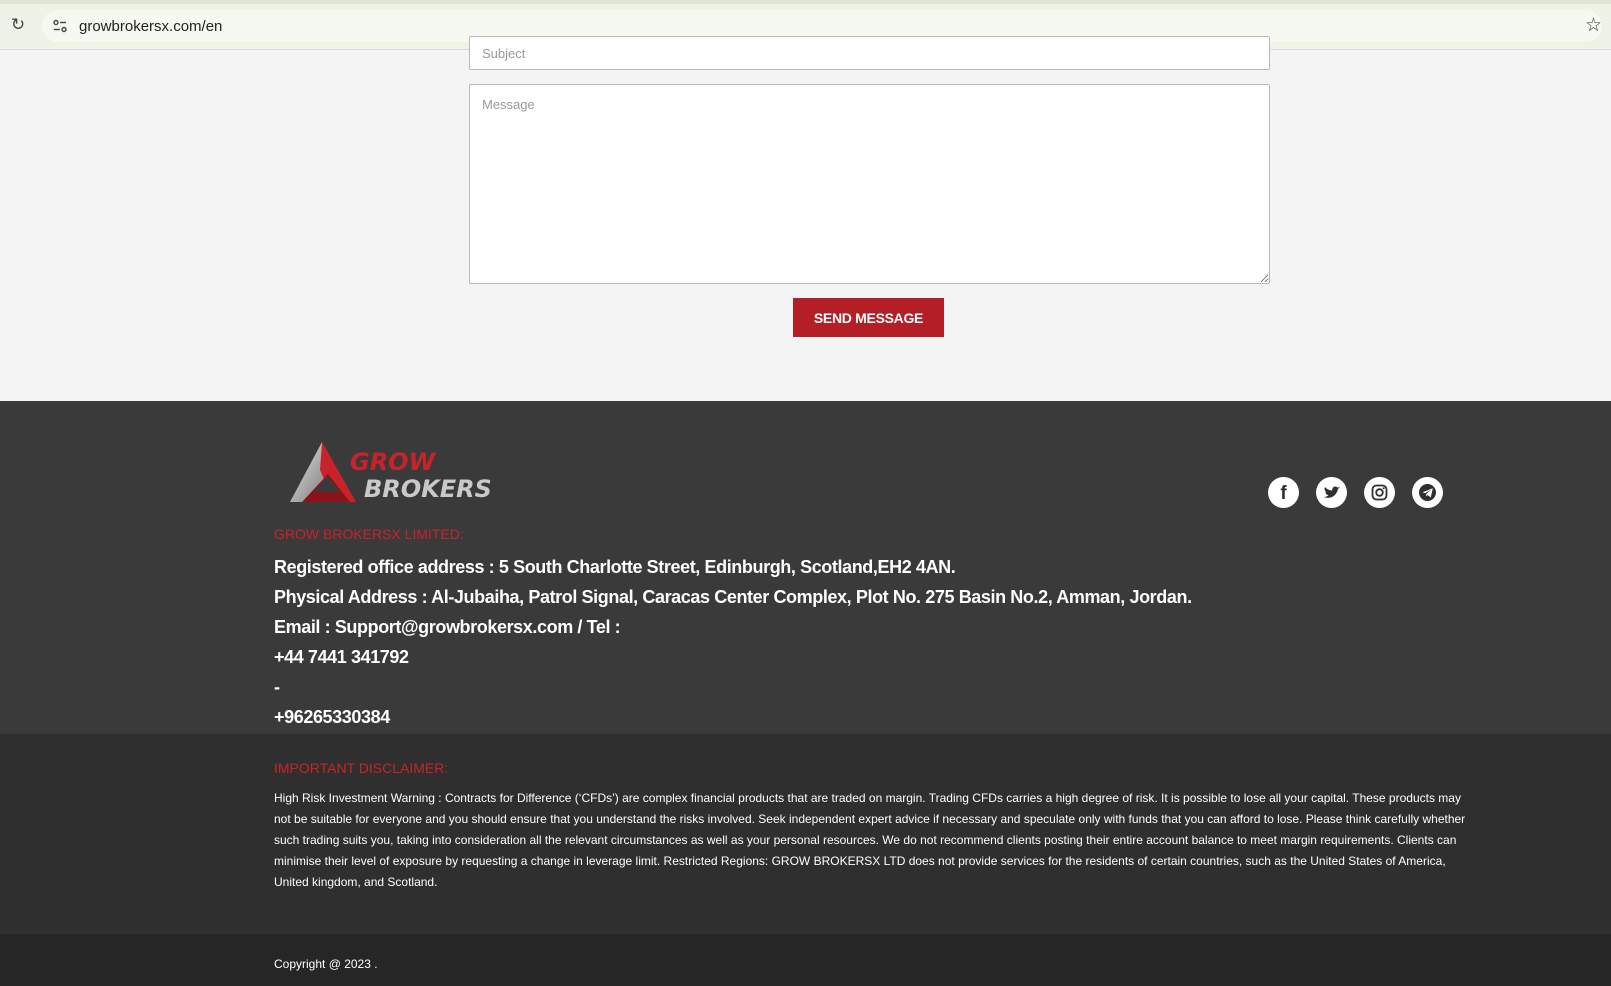  Describe the element at coordinates (1593, 25) in the screenshot. I see `bookmark-star-icon: ☆` at that location.